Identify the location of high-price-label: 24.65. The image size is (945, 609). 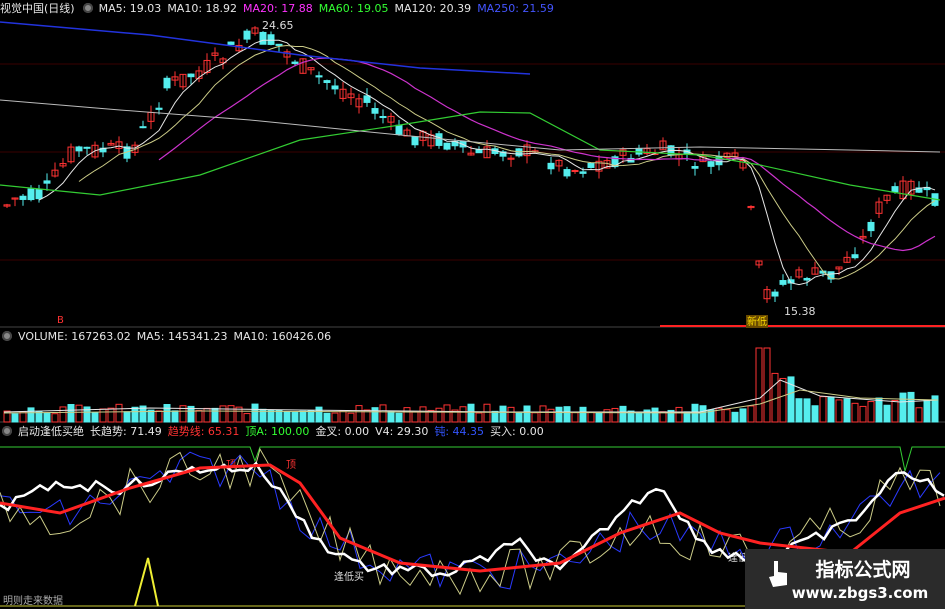
(278, 25).